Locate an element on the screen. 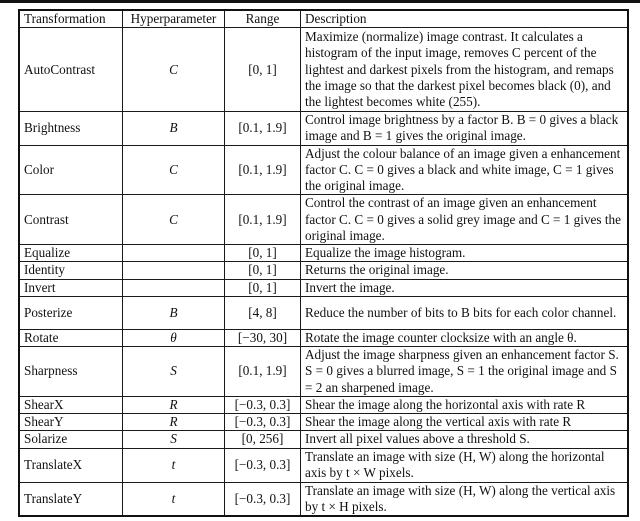 The width and height of the screenshot is (640, 521). top-rule is located at coordinates (320, 1).